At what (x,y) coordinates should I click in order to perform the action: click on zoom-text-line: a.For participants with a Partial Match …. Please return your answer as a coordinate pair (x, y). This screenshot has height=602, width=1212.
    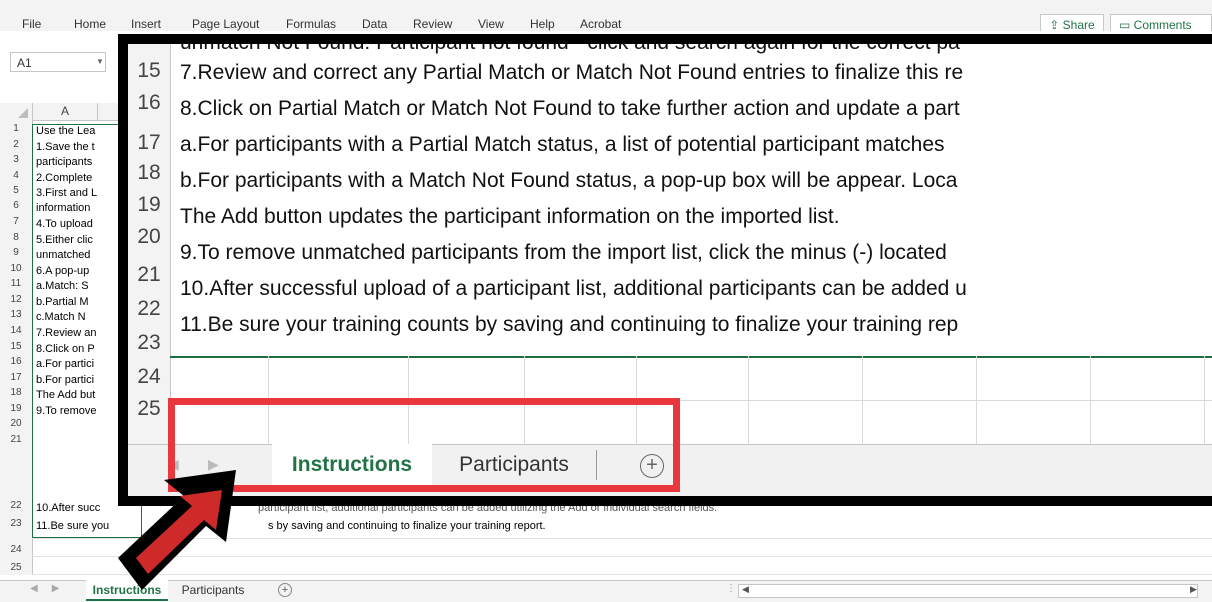
    Looking at the image, I should click on (562, 144).